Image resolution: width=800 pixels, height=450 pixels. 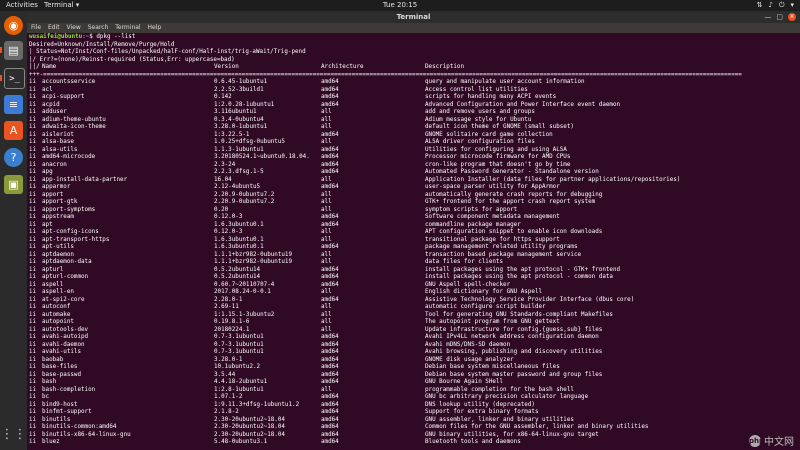 What do you see at coordinates (14, 434) in the screenshot?
I see `app-grid-icon: ⋮⋮` at bounding box center [14, 434].